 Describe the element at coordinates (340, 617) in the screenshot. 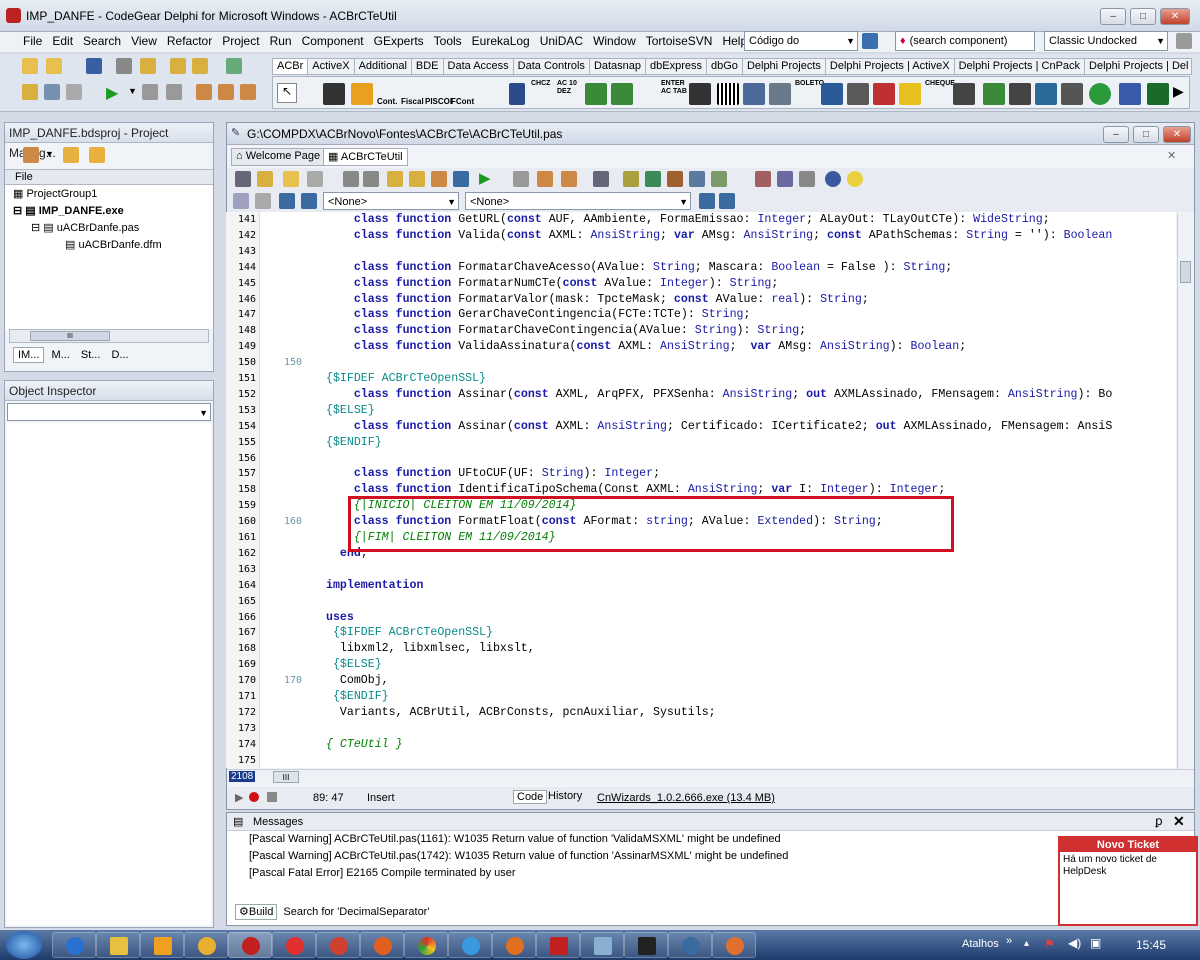

I see `code-line: uses` at that location.